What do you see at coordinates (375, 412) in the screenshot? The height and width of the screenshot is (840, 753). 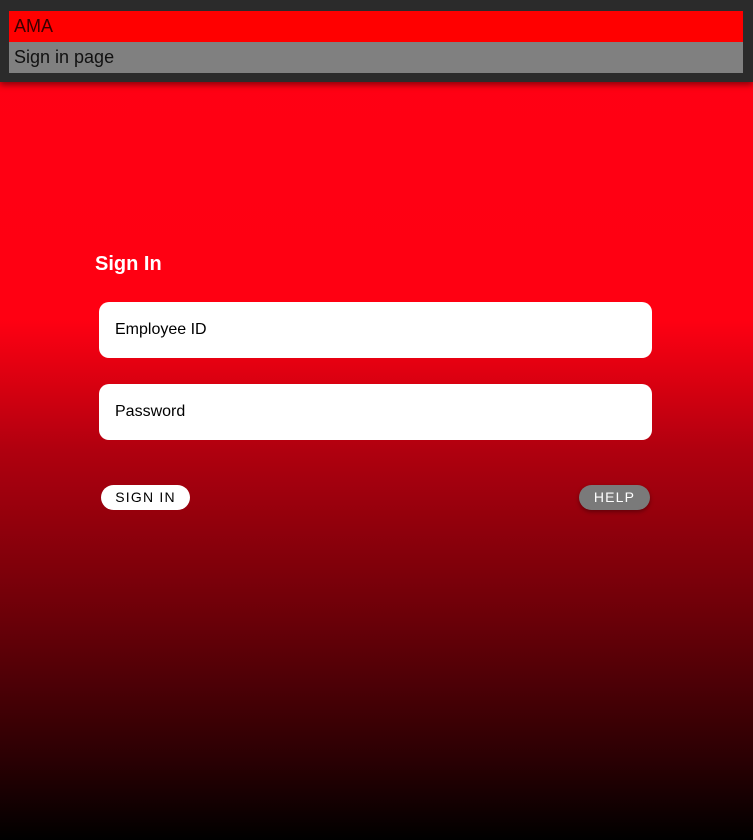 I see `password-input` at bounding box center [375, 412].